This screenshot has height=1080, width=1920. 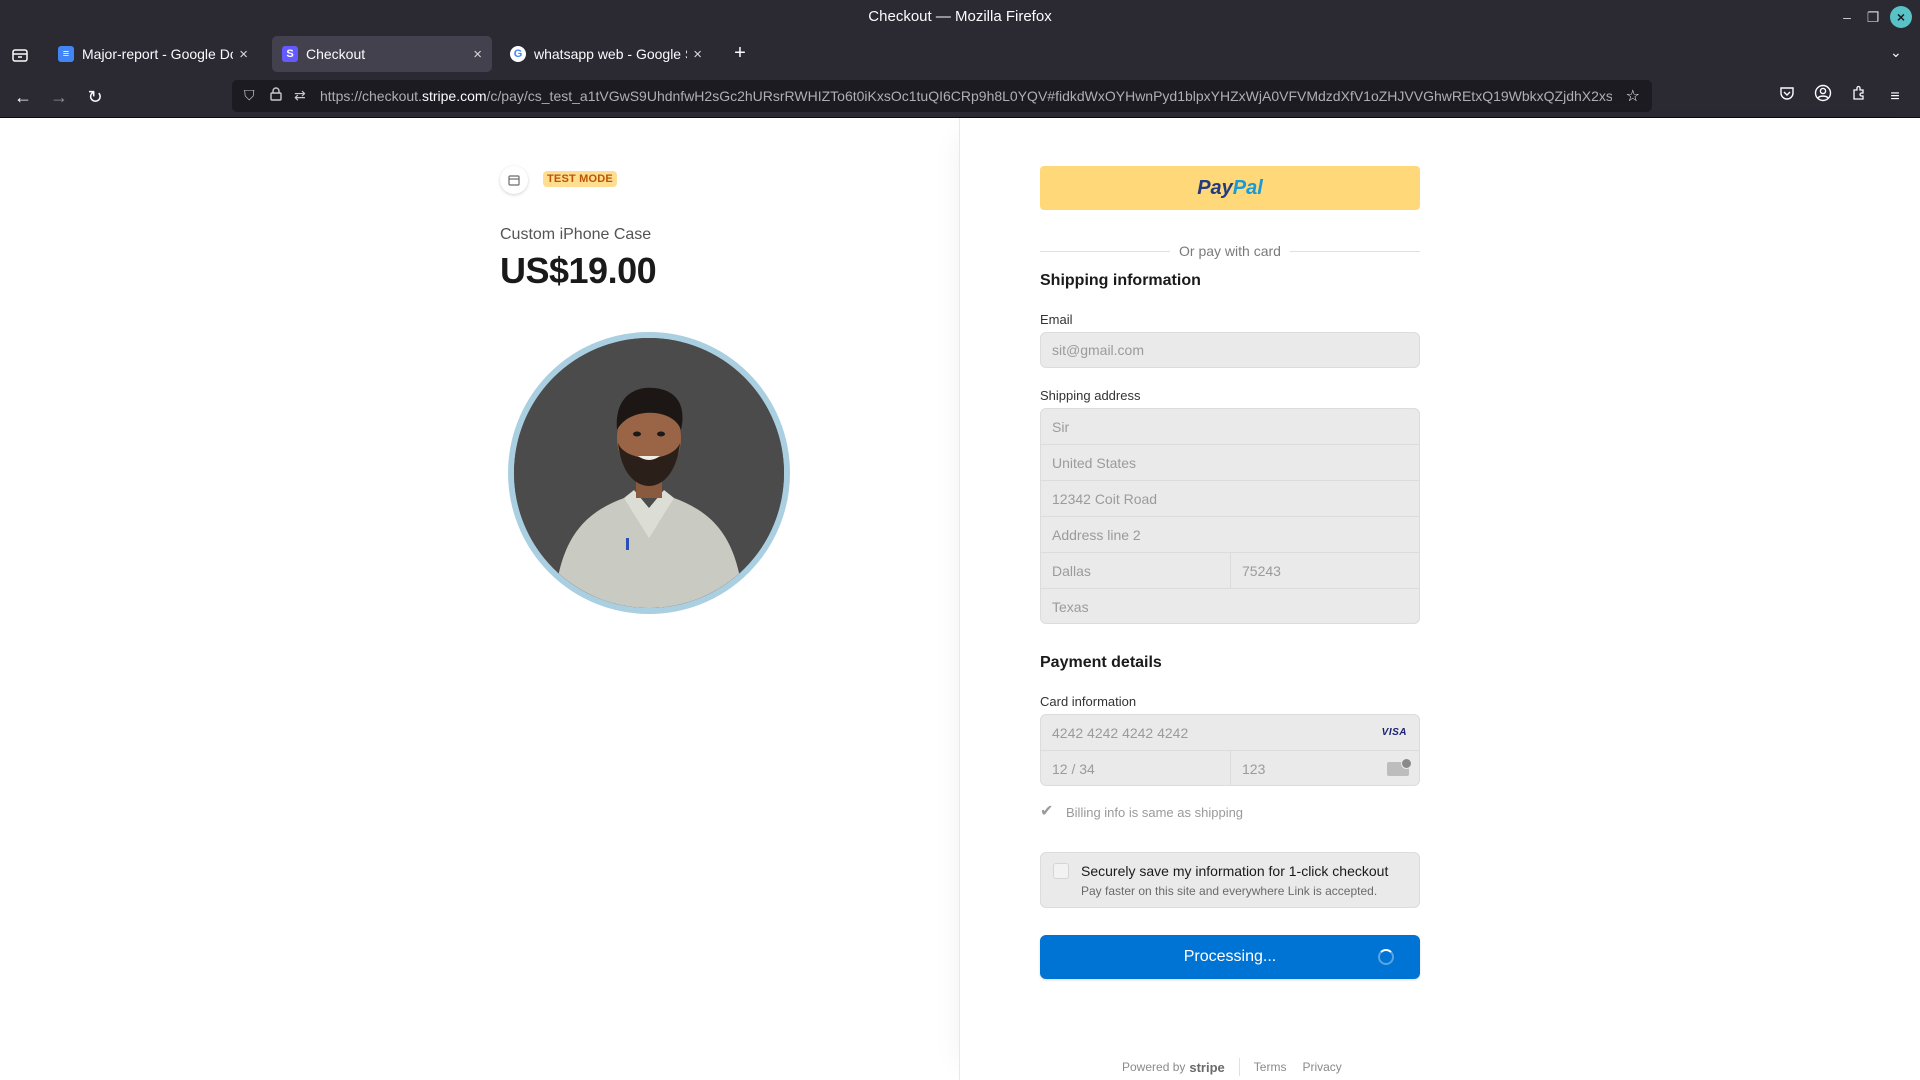 What do you see at coordinates (1787, 97) in the screenshot?
I see `pocket-icon` at bounding box center [1787, 97].